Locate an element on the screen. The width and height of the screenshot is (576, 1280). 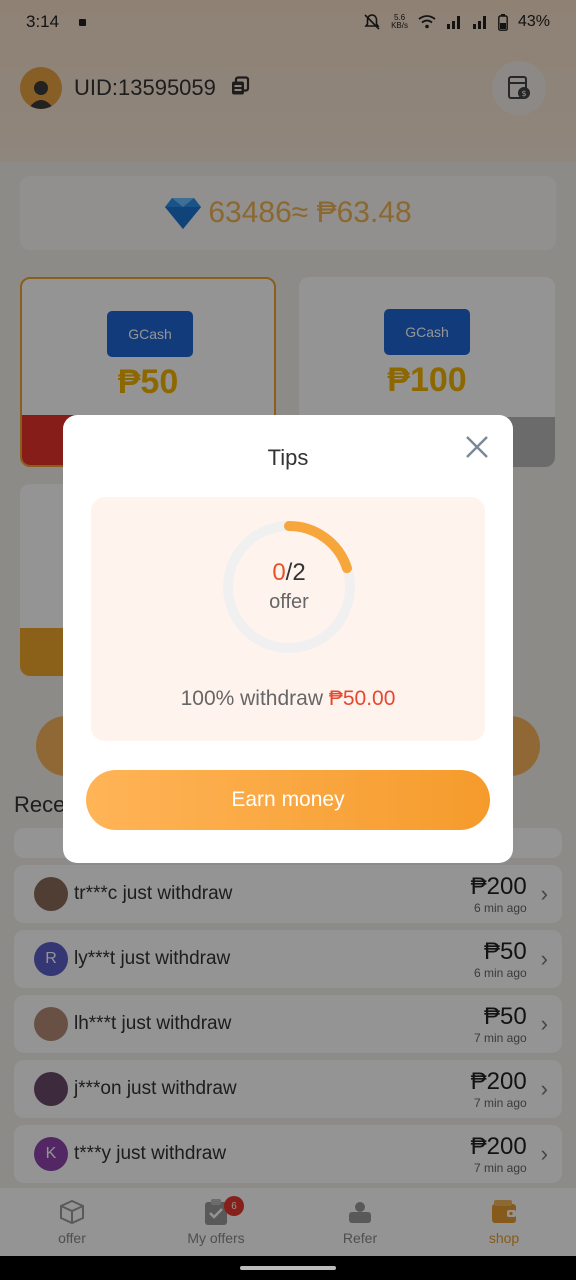
system-nav-bar is located at coordinates (288, 1268).